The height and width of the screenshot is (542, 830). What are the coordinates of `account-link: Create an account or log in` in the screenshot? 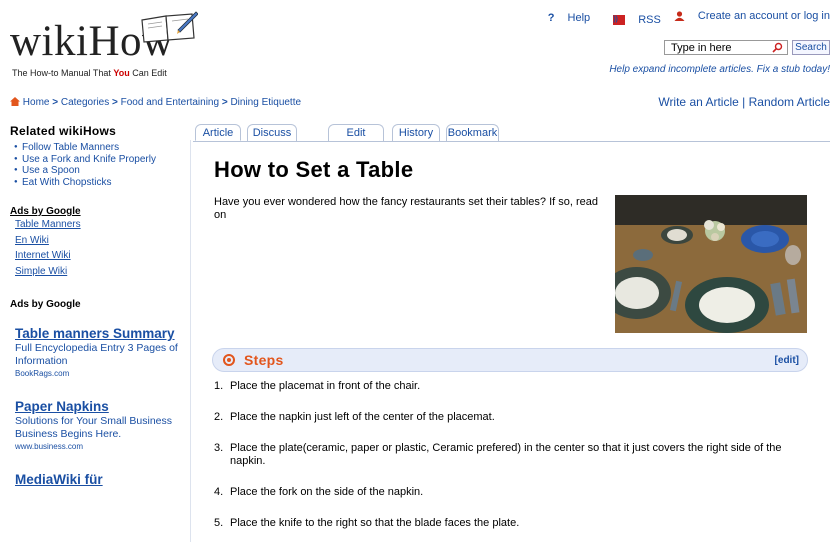 It's located at (752, 16).